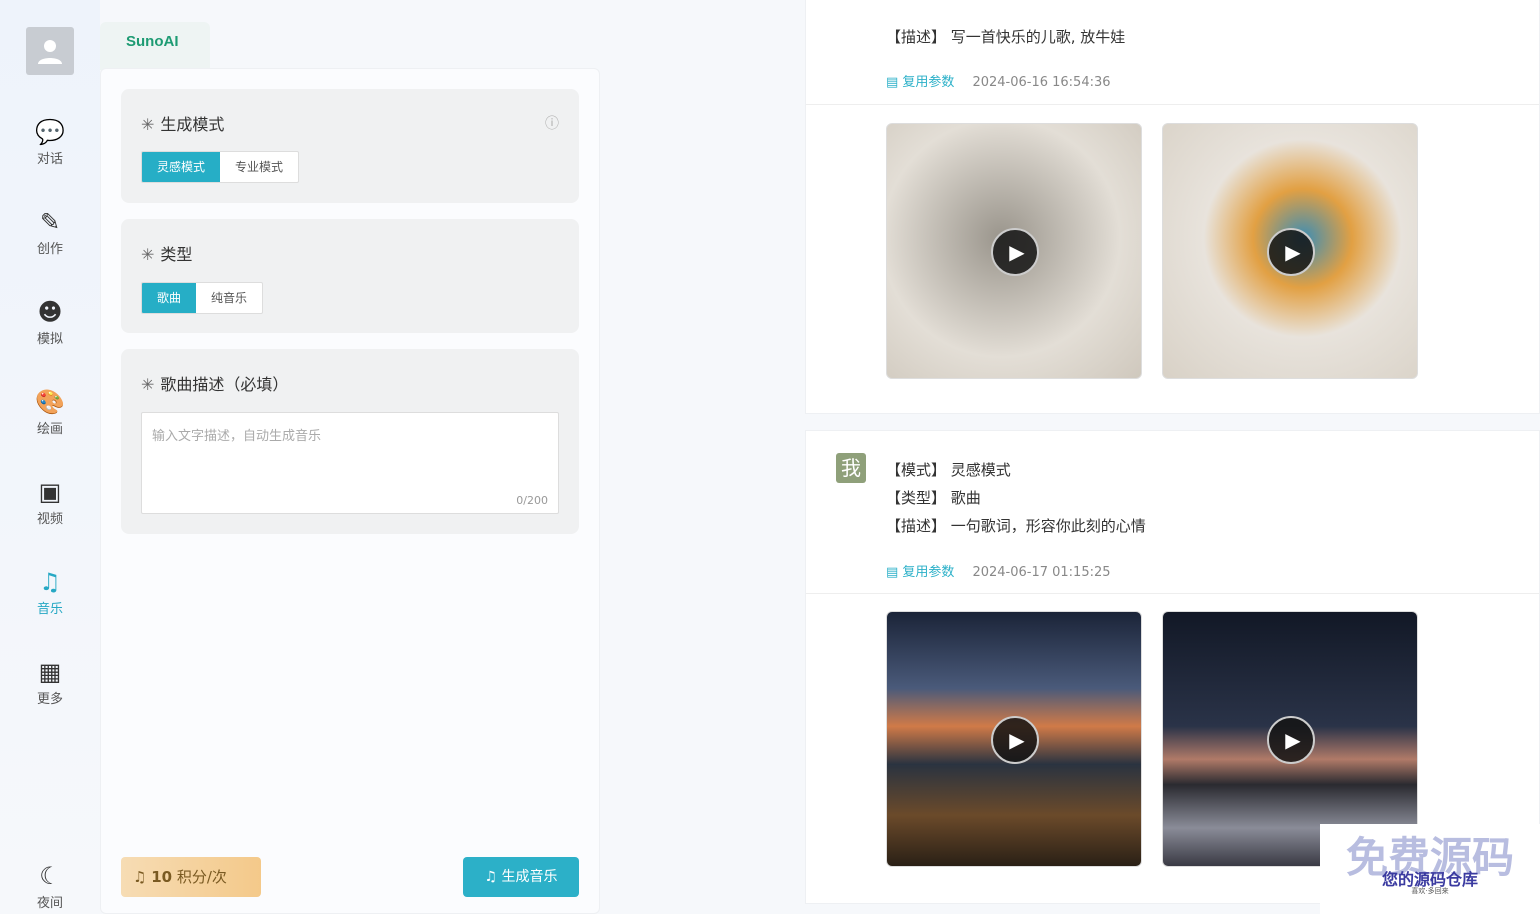  What do you see at coordinates (1430, 869) in the screenshot?
I see `watermark: 免费源码 您的源码仓库 喜欢·多回来` at bounding box center [1430, 869].